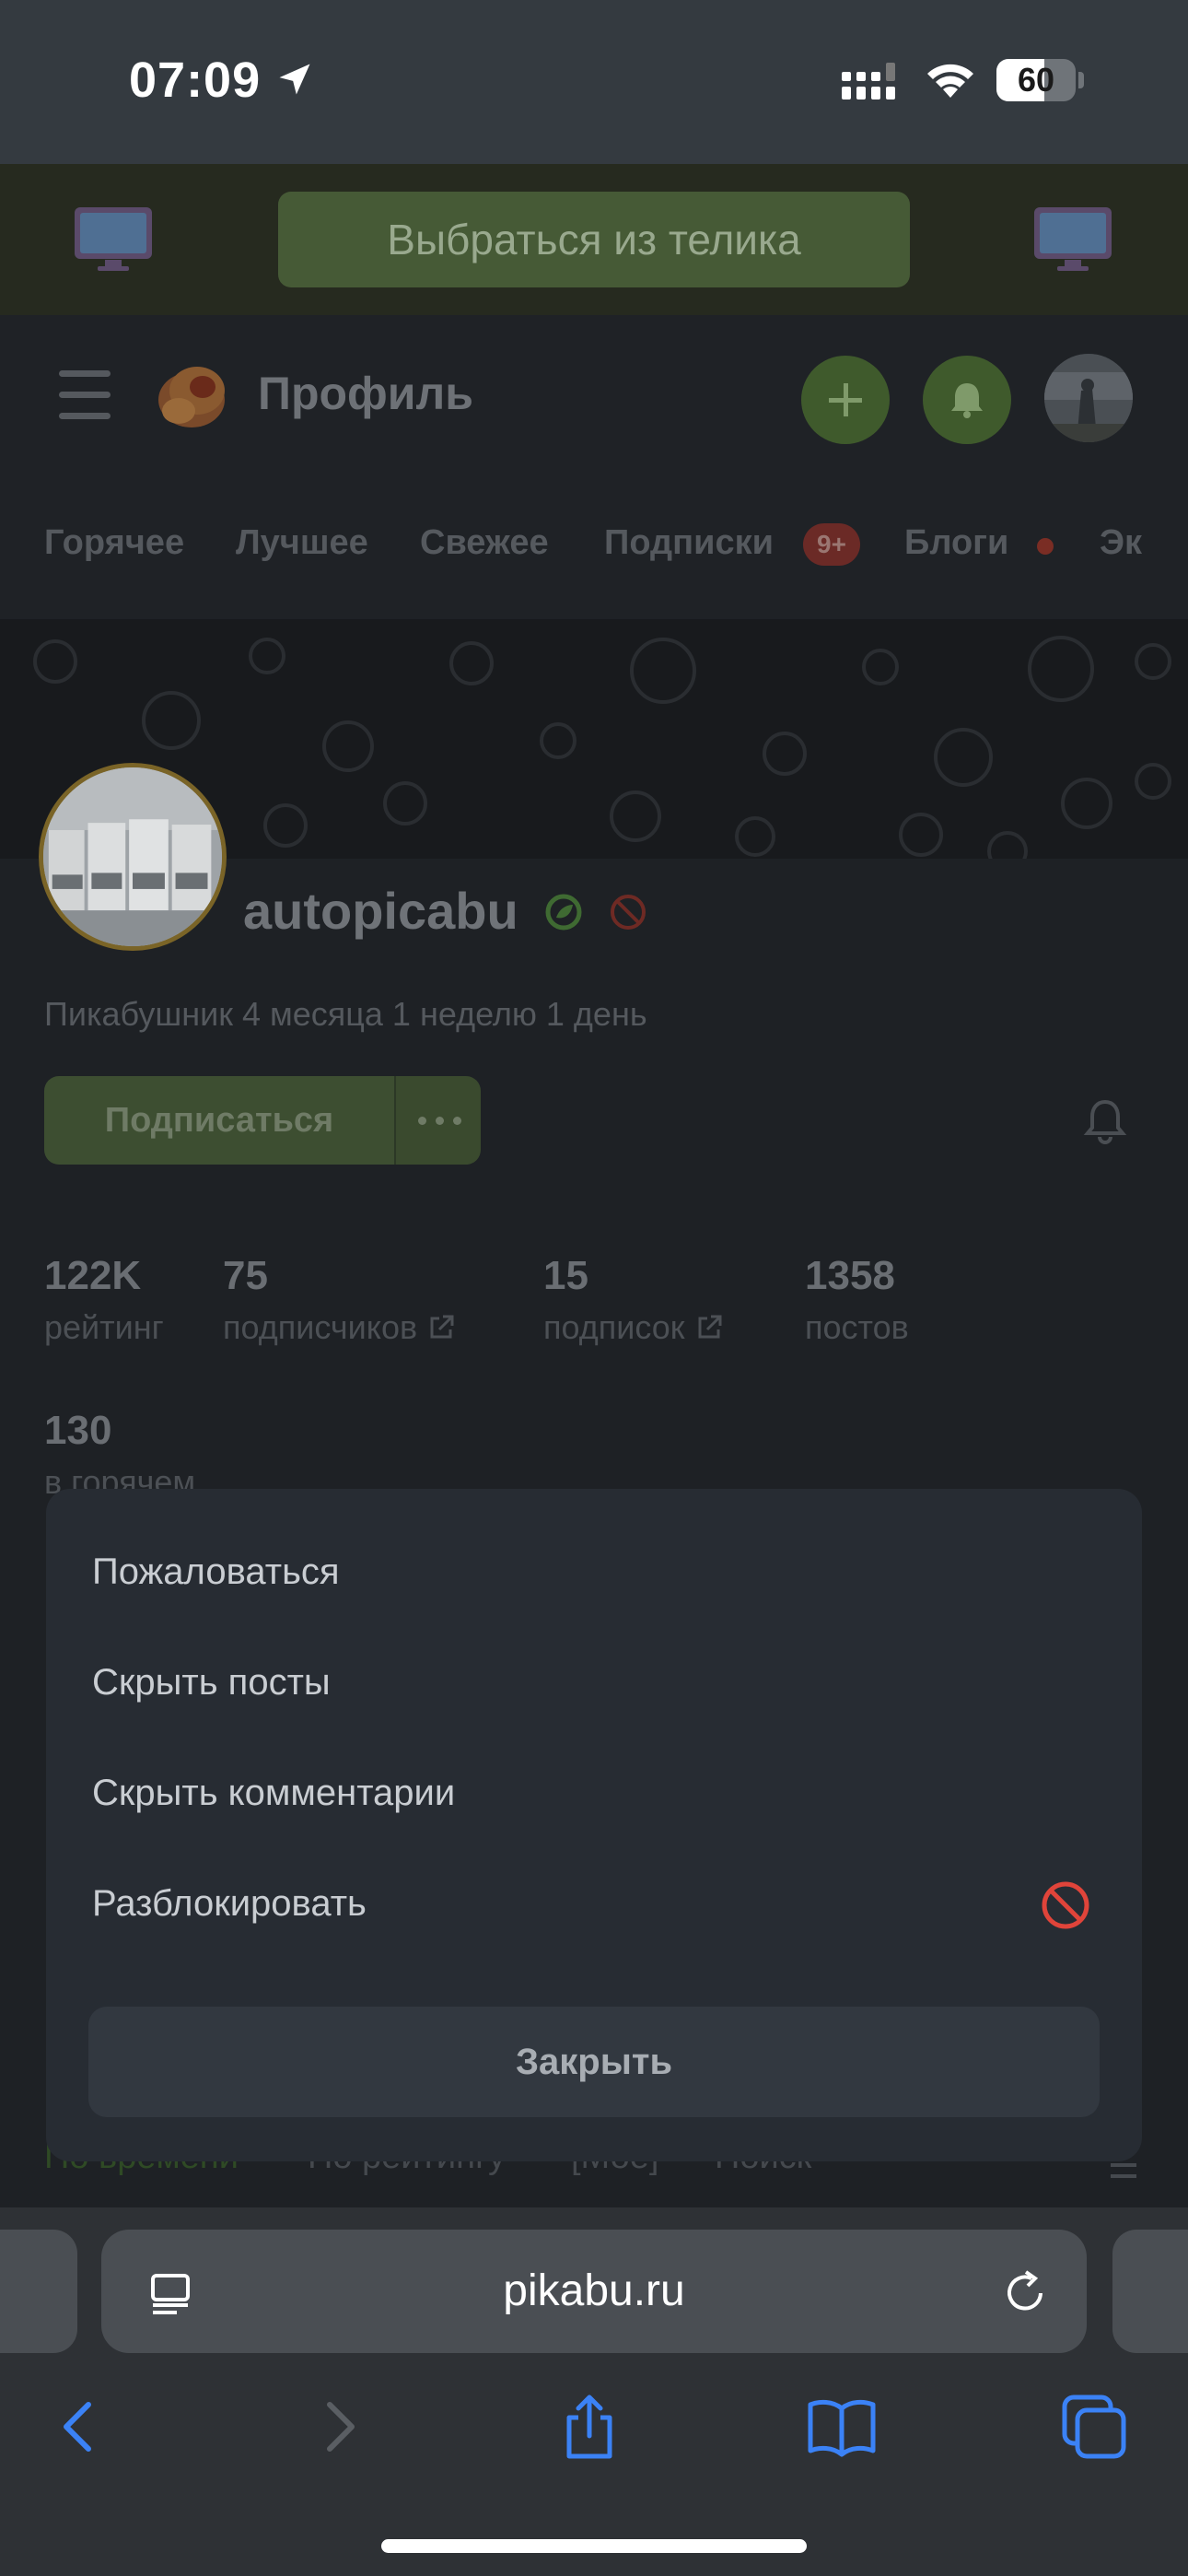 This screenshot has width=1188, height=2576. What do you see at coordinates (689, 543) in the screenshot?
I see `tab-subscriptions: Подписки` at bounding box center [689, 543].